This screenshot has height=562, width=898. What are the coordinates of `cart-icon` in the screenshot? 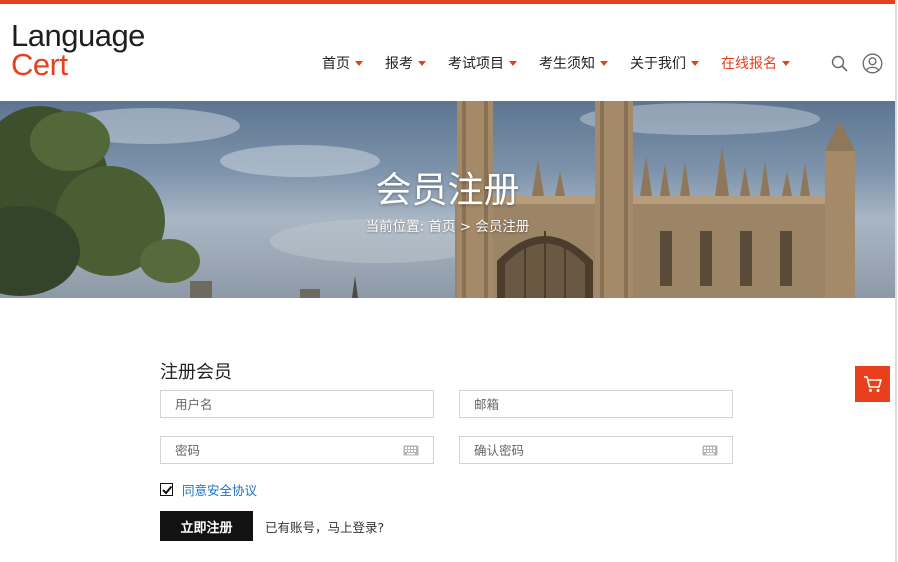 It's located at (872, 384).